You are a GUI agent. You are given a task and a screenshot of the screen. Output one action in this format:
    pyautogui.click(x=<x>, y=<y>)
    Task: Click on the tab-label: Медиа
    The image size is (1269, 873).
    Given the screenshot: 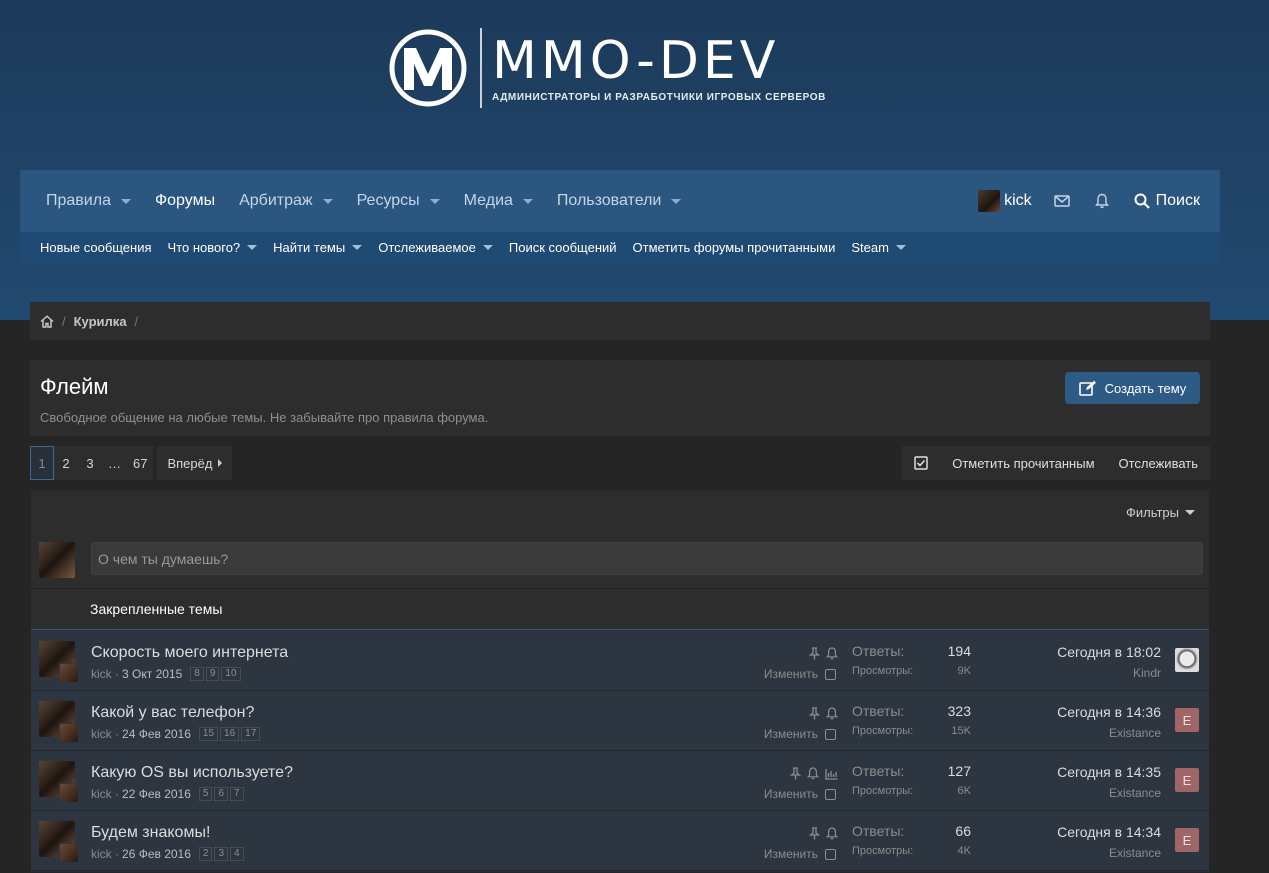 What is the action you would take?
    pyautogui.click(x=488, y=200)
    